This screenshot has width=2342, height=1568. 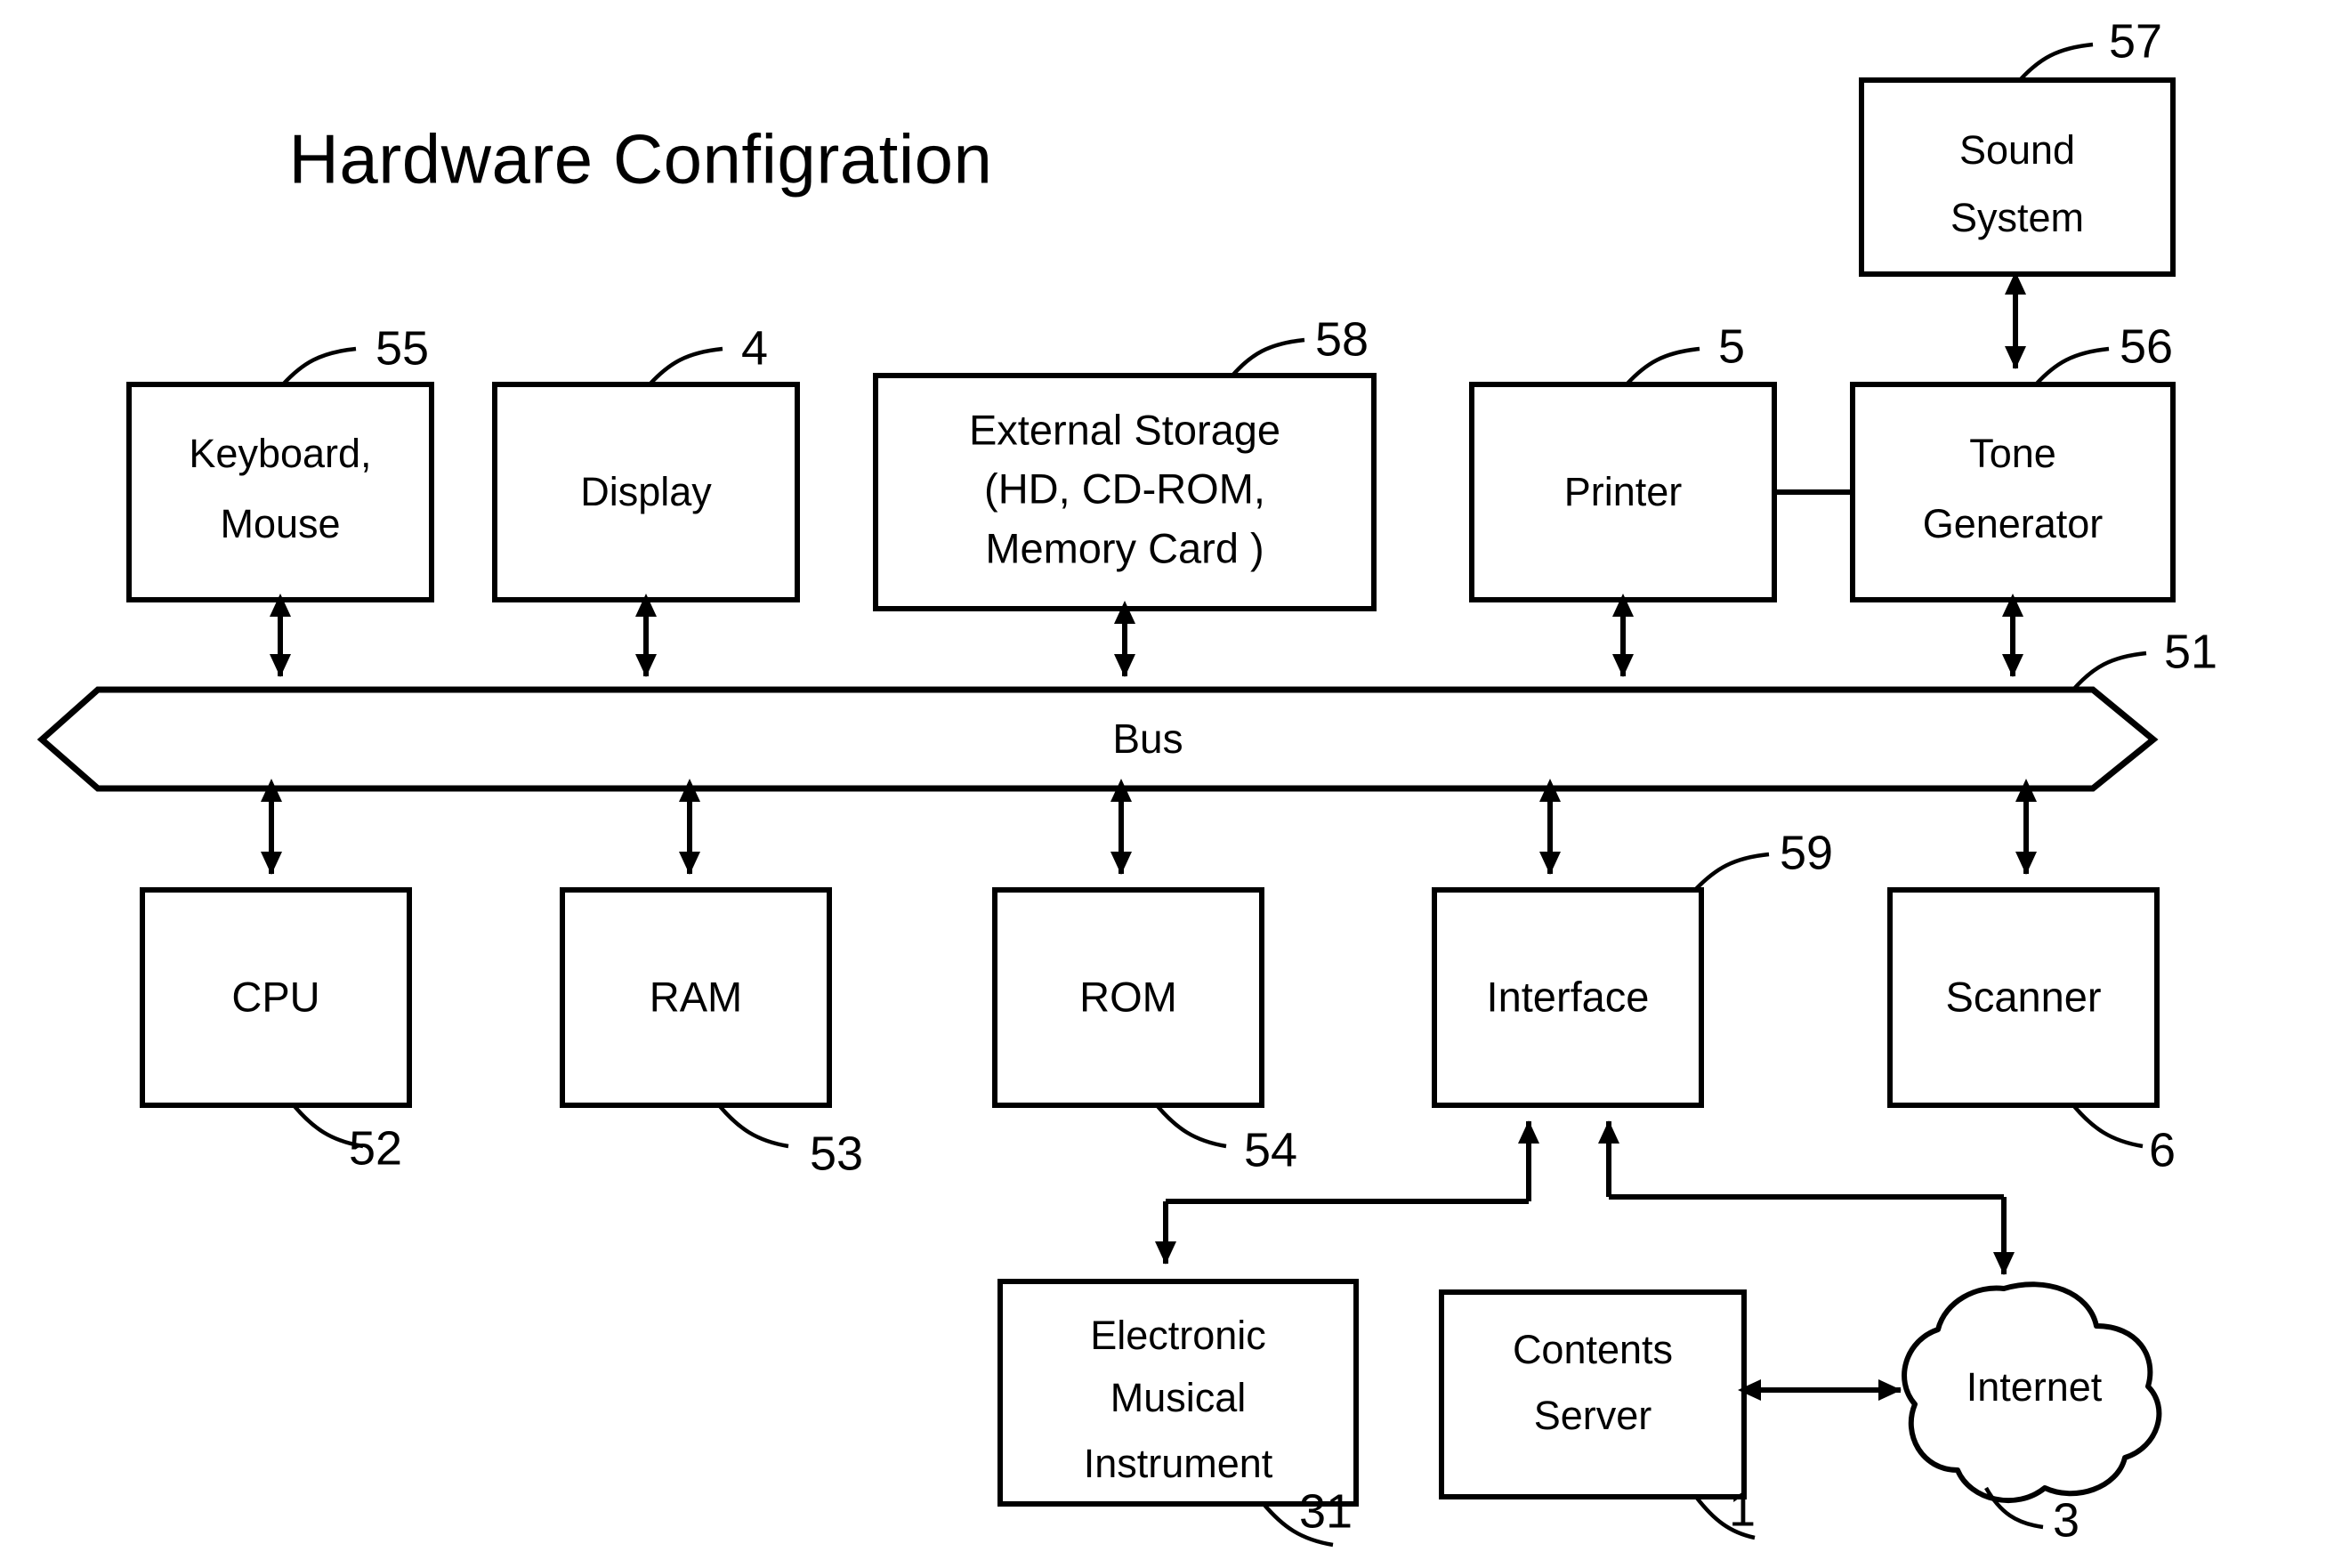 I want to click on ref-label-51: 51, so click(x=2190, y=651).